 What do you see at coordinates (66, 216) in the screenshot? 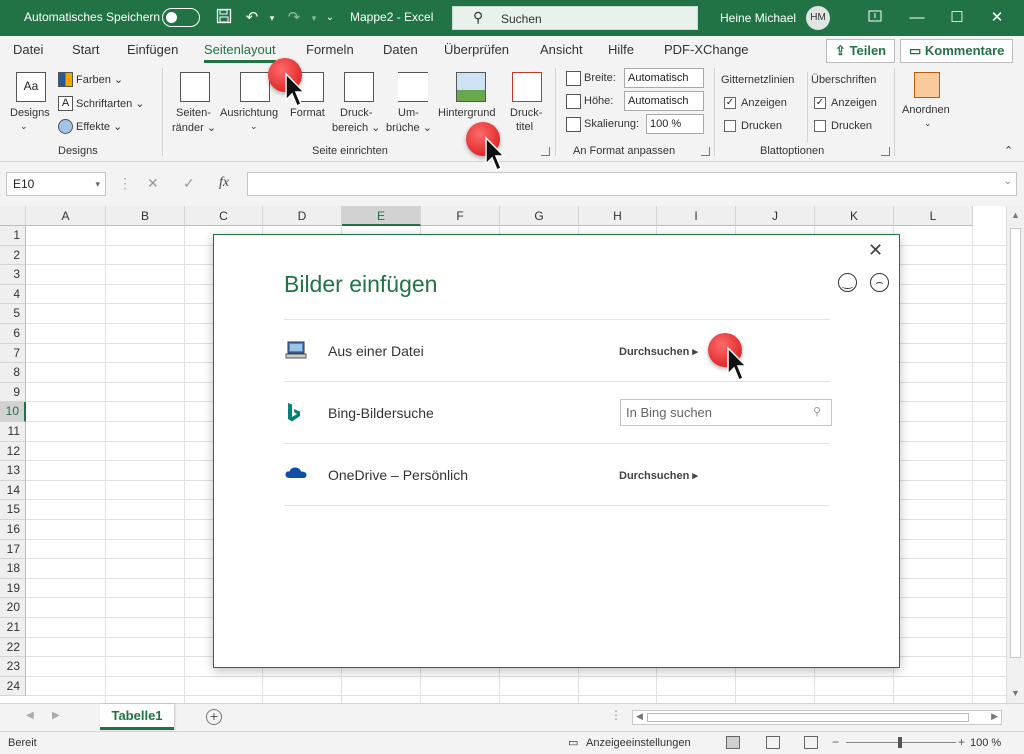
I see `column-header-a: A` at bounding box center [66, 216].